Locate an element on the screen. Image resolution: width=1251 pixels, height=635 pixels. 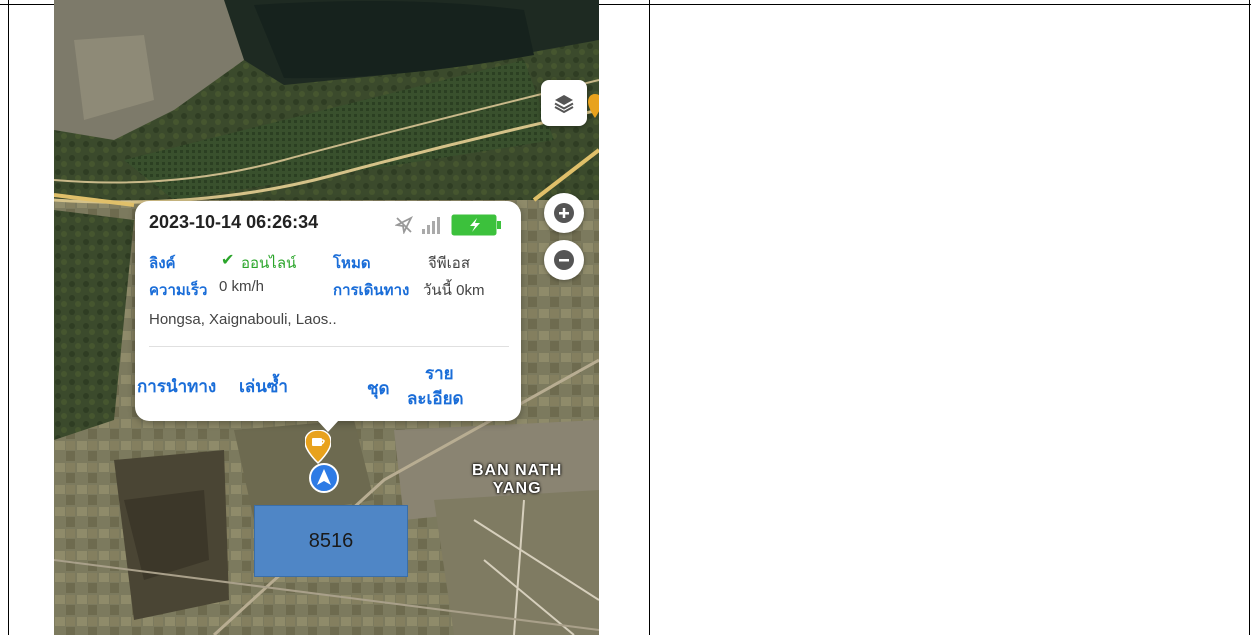
place-label-line1: BAN NATH is located at coordinates (517, 470).